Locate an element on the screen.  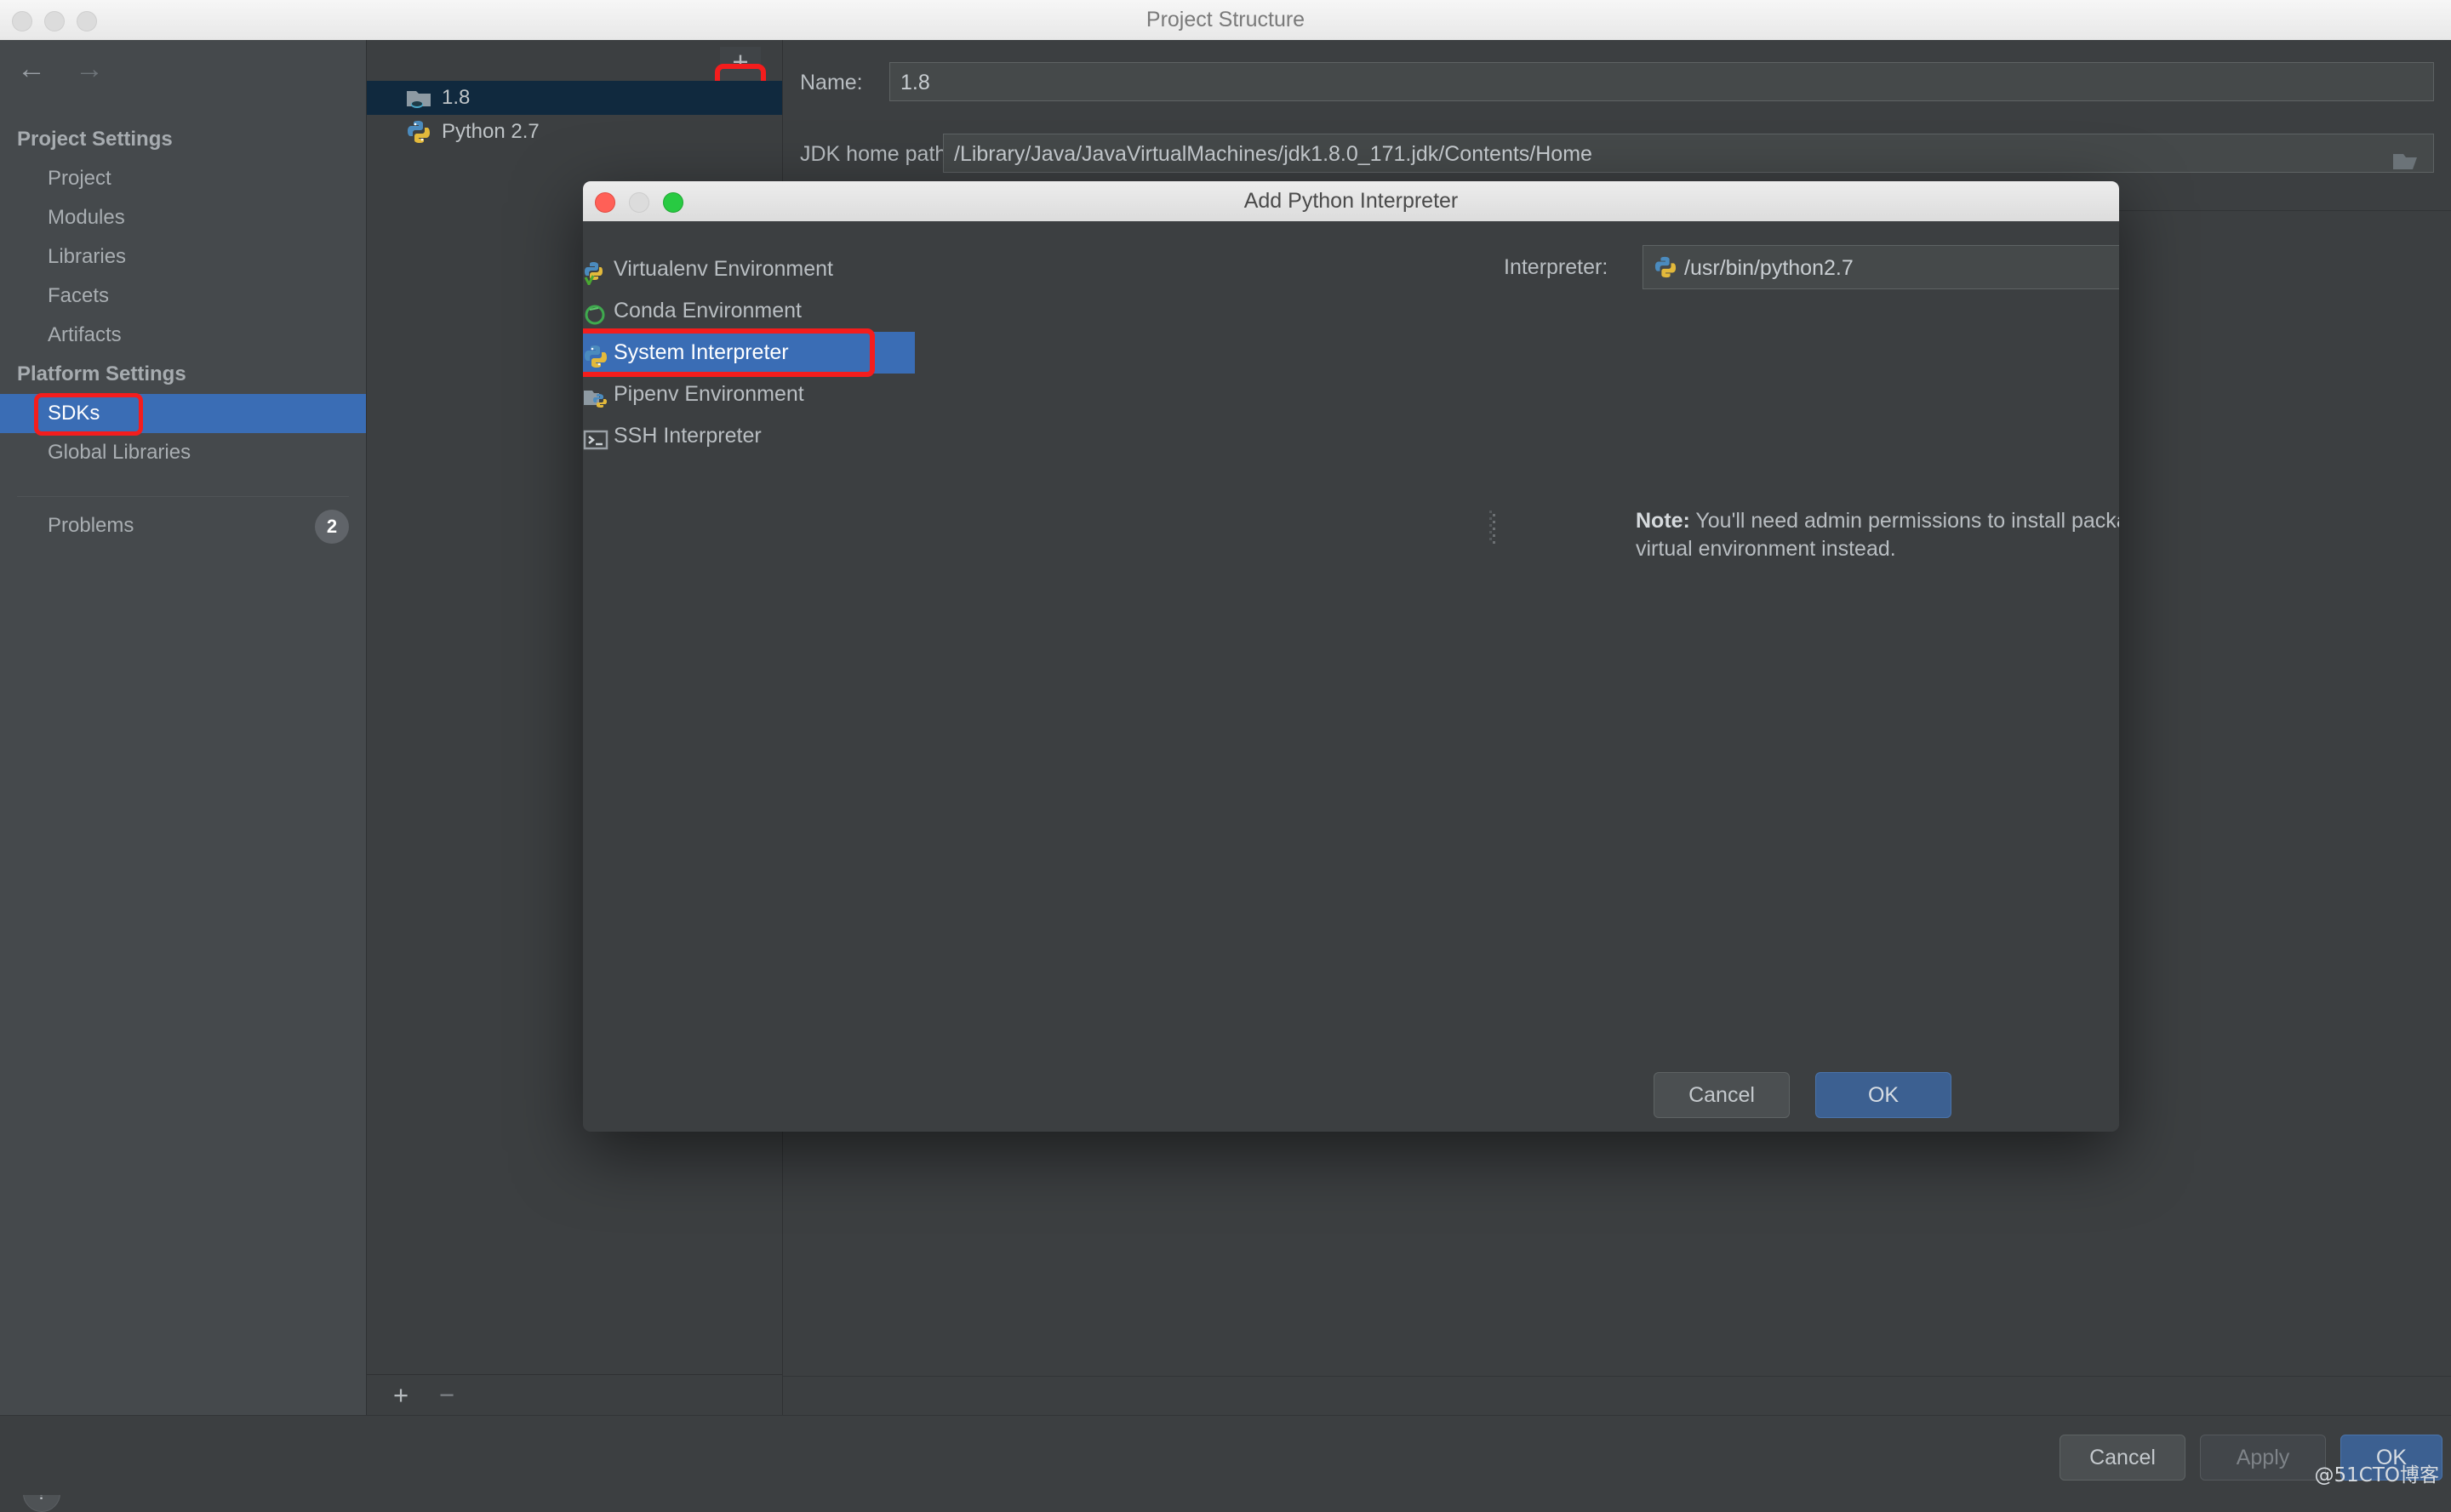
interpreter-field-label: Interpreter: is located at coordinates (1556, 267).